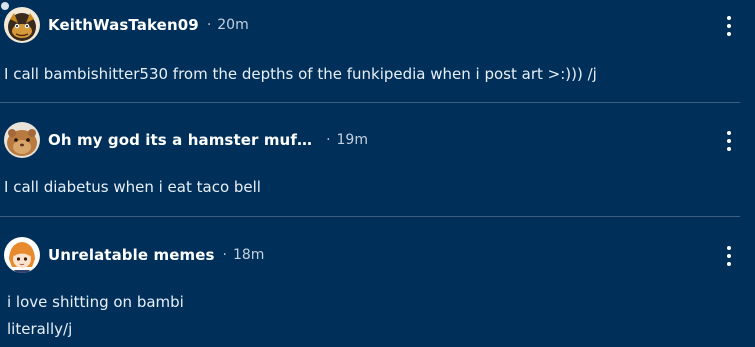 This screenshot has width=755, height=347. Describe the element at coordinates (352, 140) in the screenshot. I see `timestamp: 19m` at that location.